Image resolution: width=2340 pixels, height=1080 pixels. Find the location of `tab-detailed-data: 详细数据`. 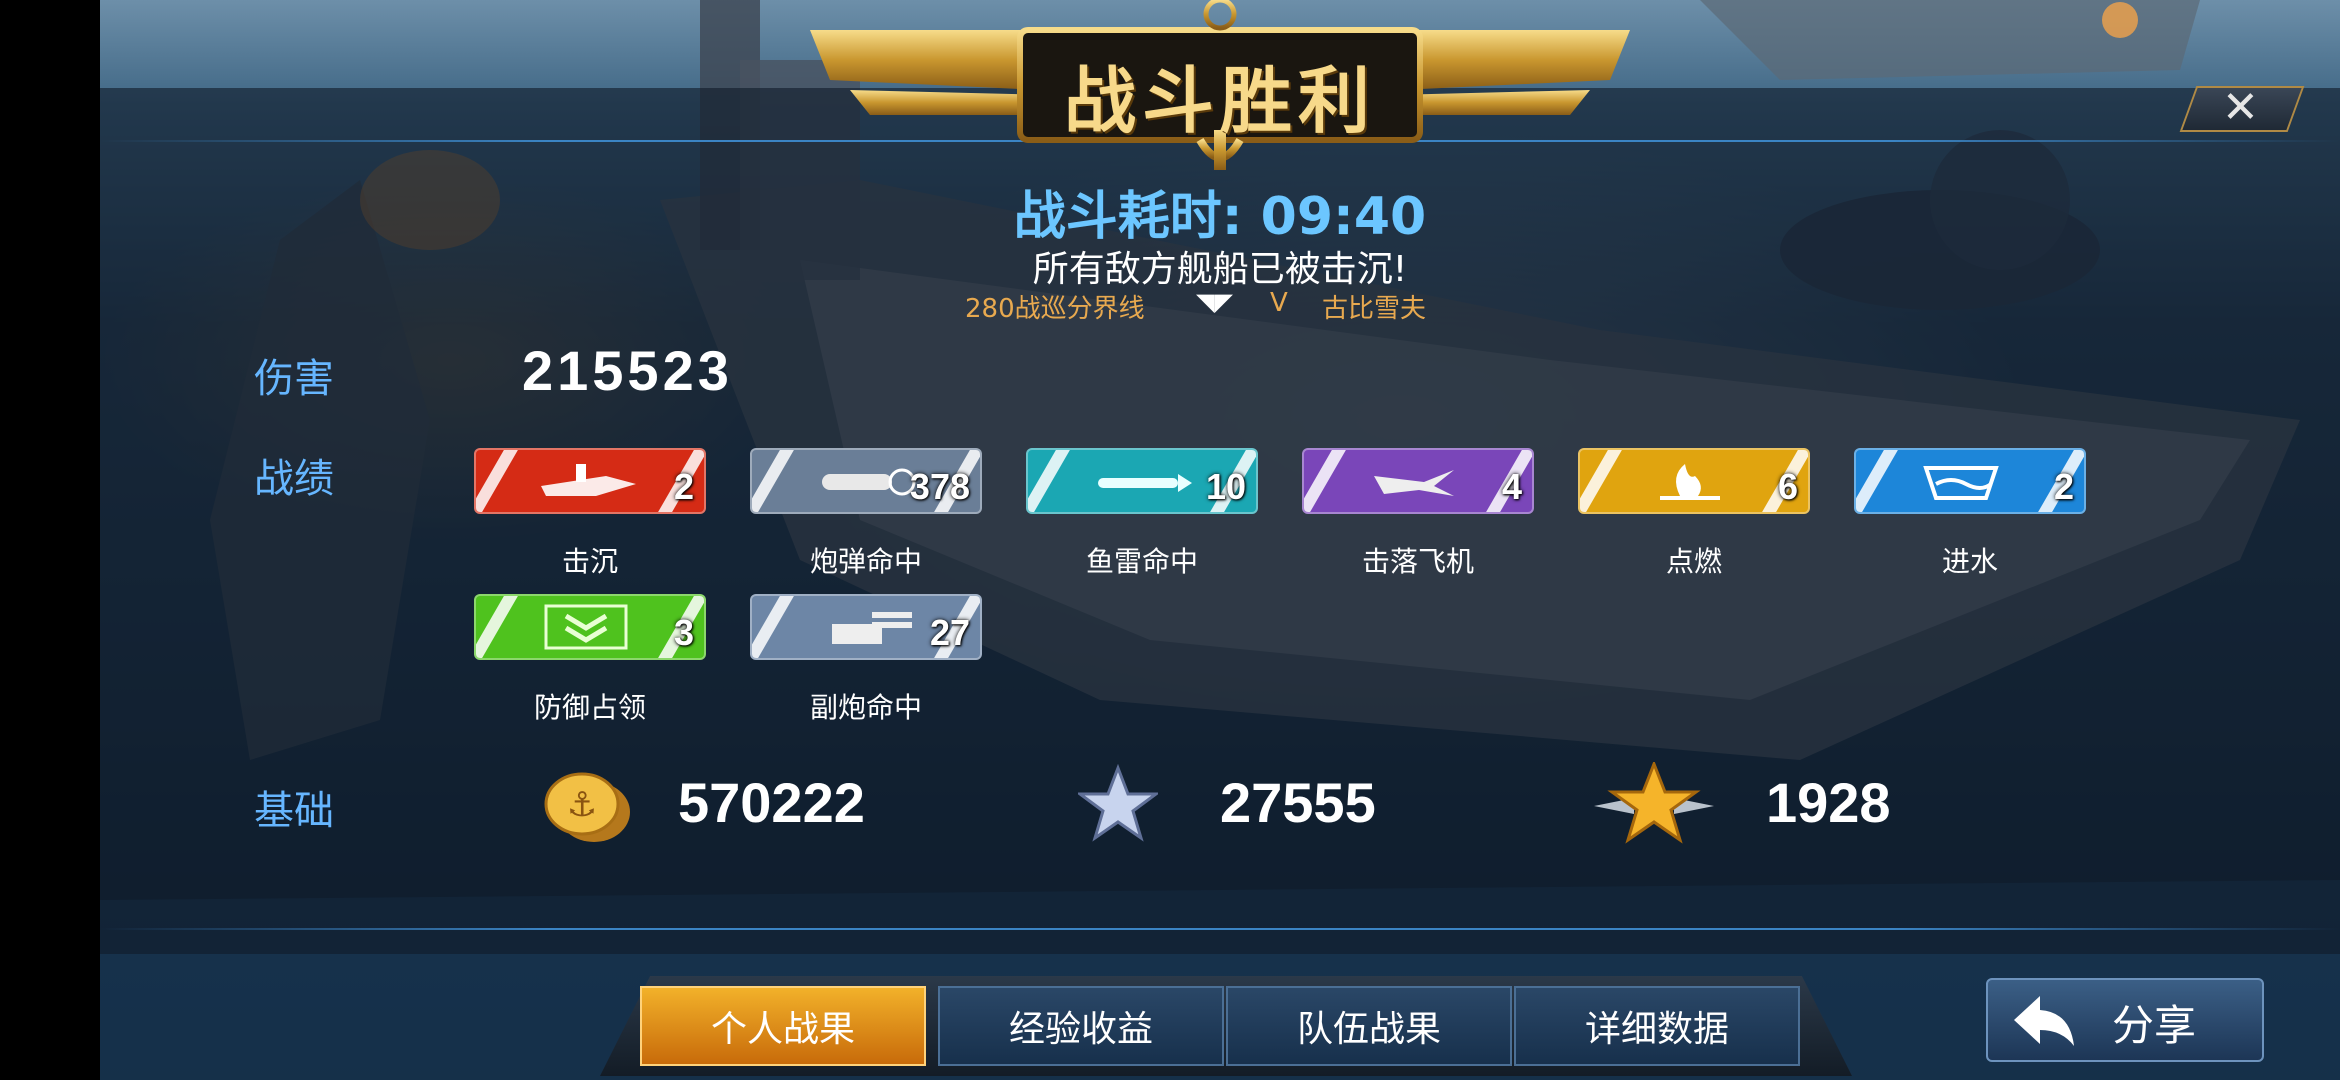

tab-detailed-data: 详细数据 is located at coordinates (1657, 1026).